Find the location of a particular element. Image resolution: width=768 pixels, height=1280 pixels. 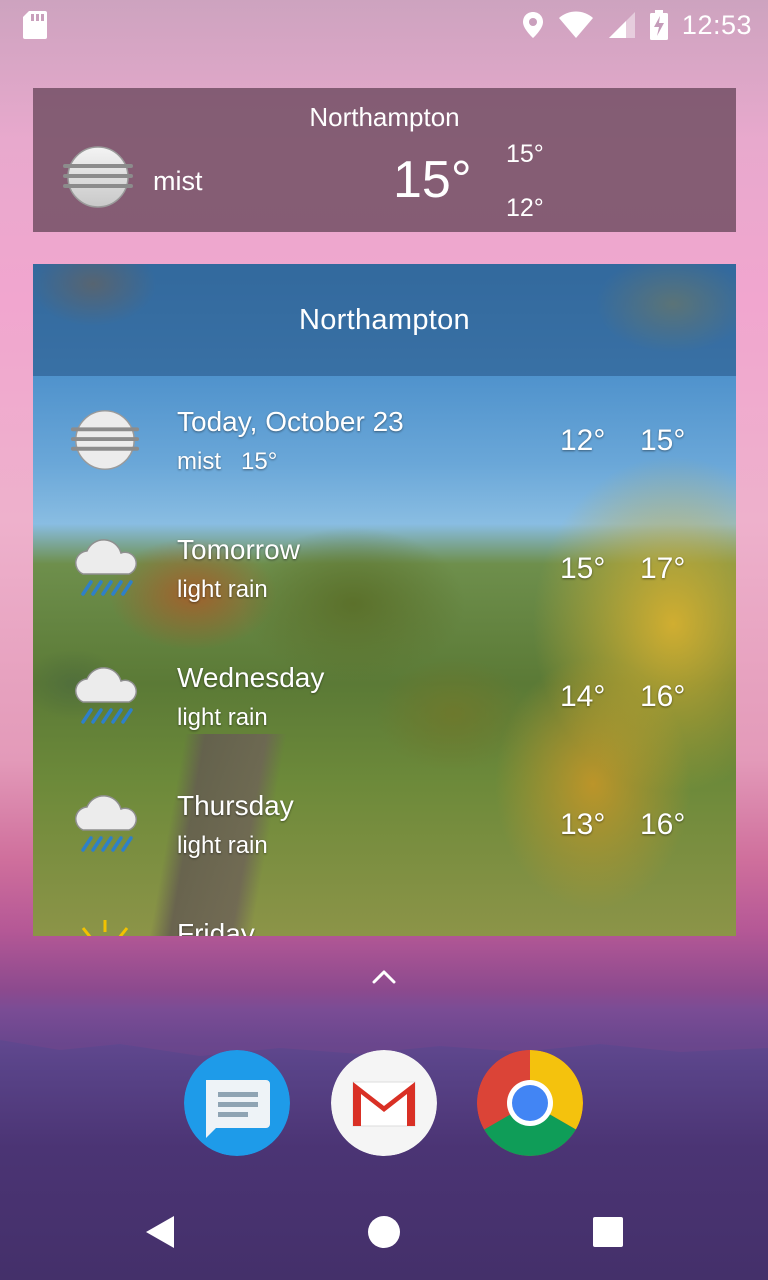

battery-charging-icon is located at coordinates (658, 25).